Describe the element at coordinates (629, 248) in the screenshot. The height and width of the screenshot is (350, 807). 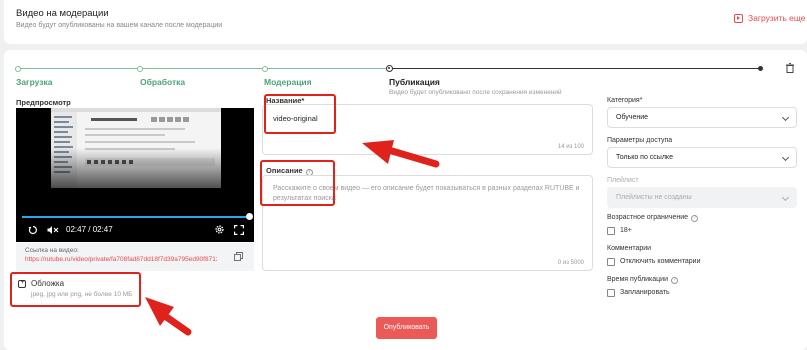
I see `comments-label: Комментарии` at that location.